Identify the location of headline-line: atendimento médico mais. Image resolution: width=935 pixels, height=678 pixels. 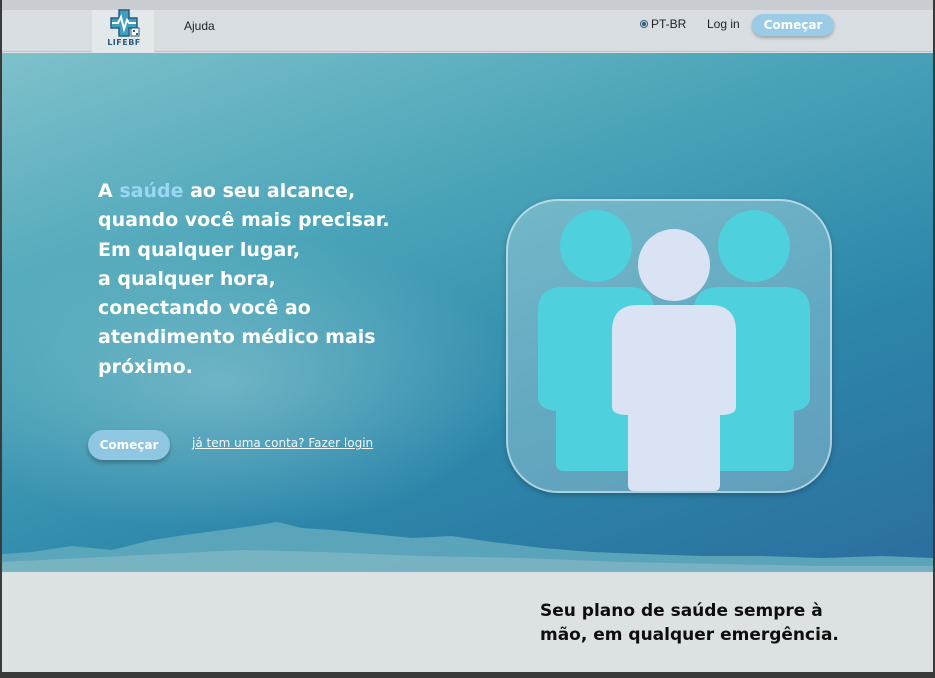
(237, 337).